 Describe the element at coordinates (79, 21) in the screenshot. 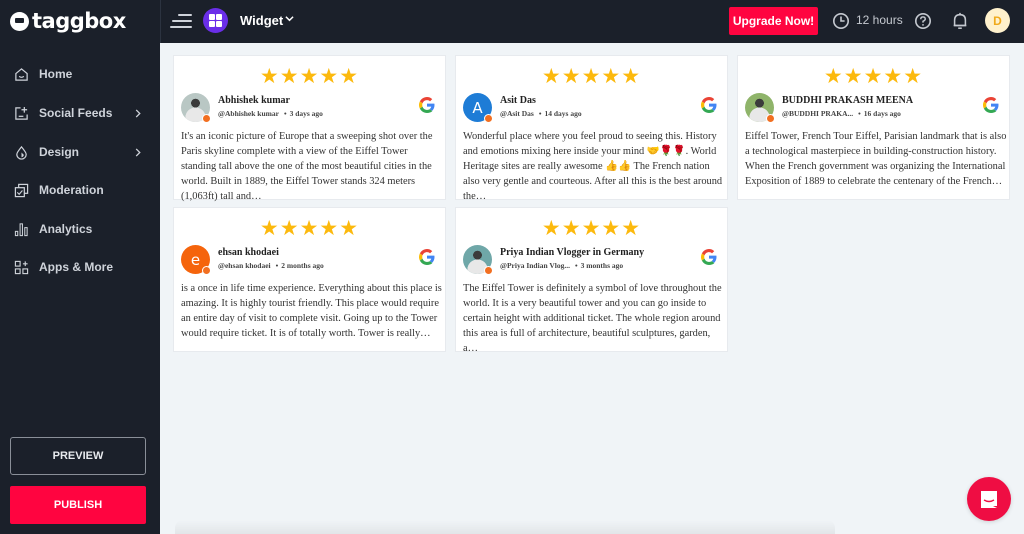

I see `logo-text: taggbox` at that location.